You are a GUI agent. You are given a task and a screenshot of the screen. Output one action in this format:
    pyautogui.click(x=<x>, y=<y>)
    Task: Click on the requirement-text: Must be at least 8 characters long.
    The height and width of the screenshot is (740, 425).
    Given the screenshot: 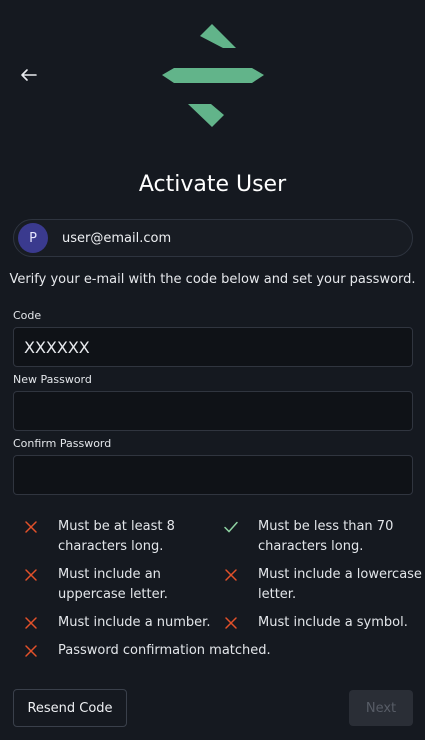 What is the action you would take?
    pyautogui.click(x=116, y=536)
    